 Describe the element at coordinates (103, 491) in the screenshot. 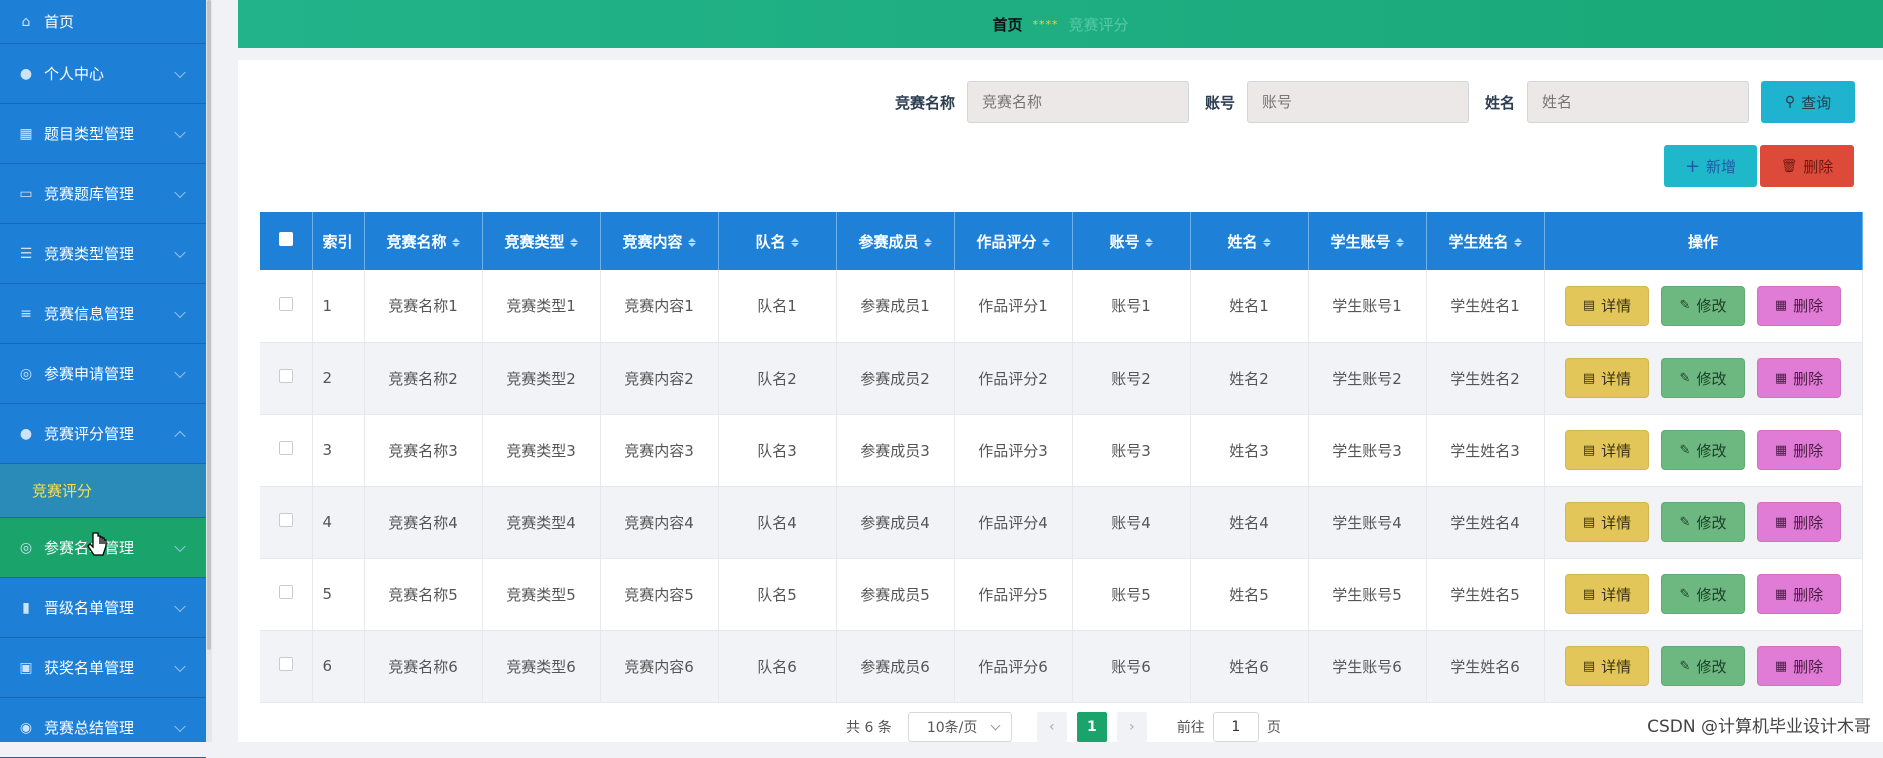

I see `sidebar-subitem-scoring: 竞赛评分` at that location.